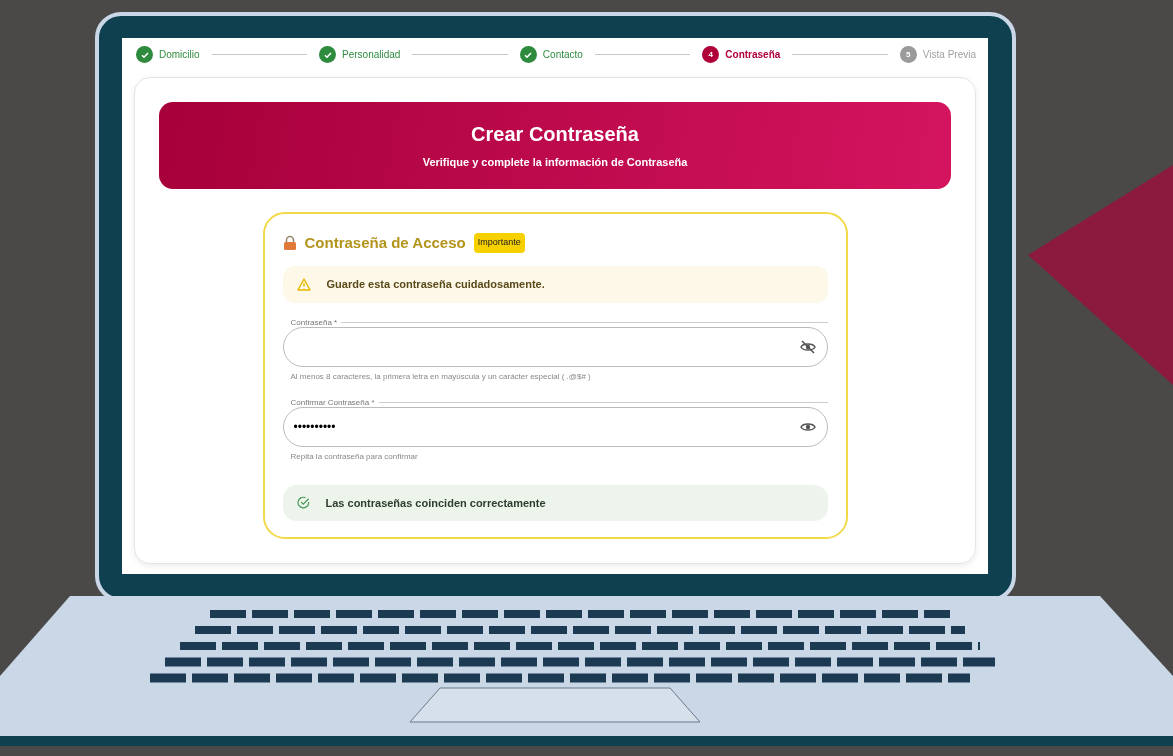 Image resolution: width=1173 pixels, height=756 pixels. What do you see at coordinates (435, 284) in the screenshot?
I see `warning-text: Guarde esta contraseña cuidadosamente.` at bounding box center [435, 284].